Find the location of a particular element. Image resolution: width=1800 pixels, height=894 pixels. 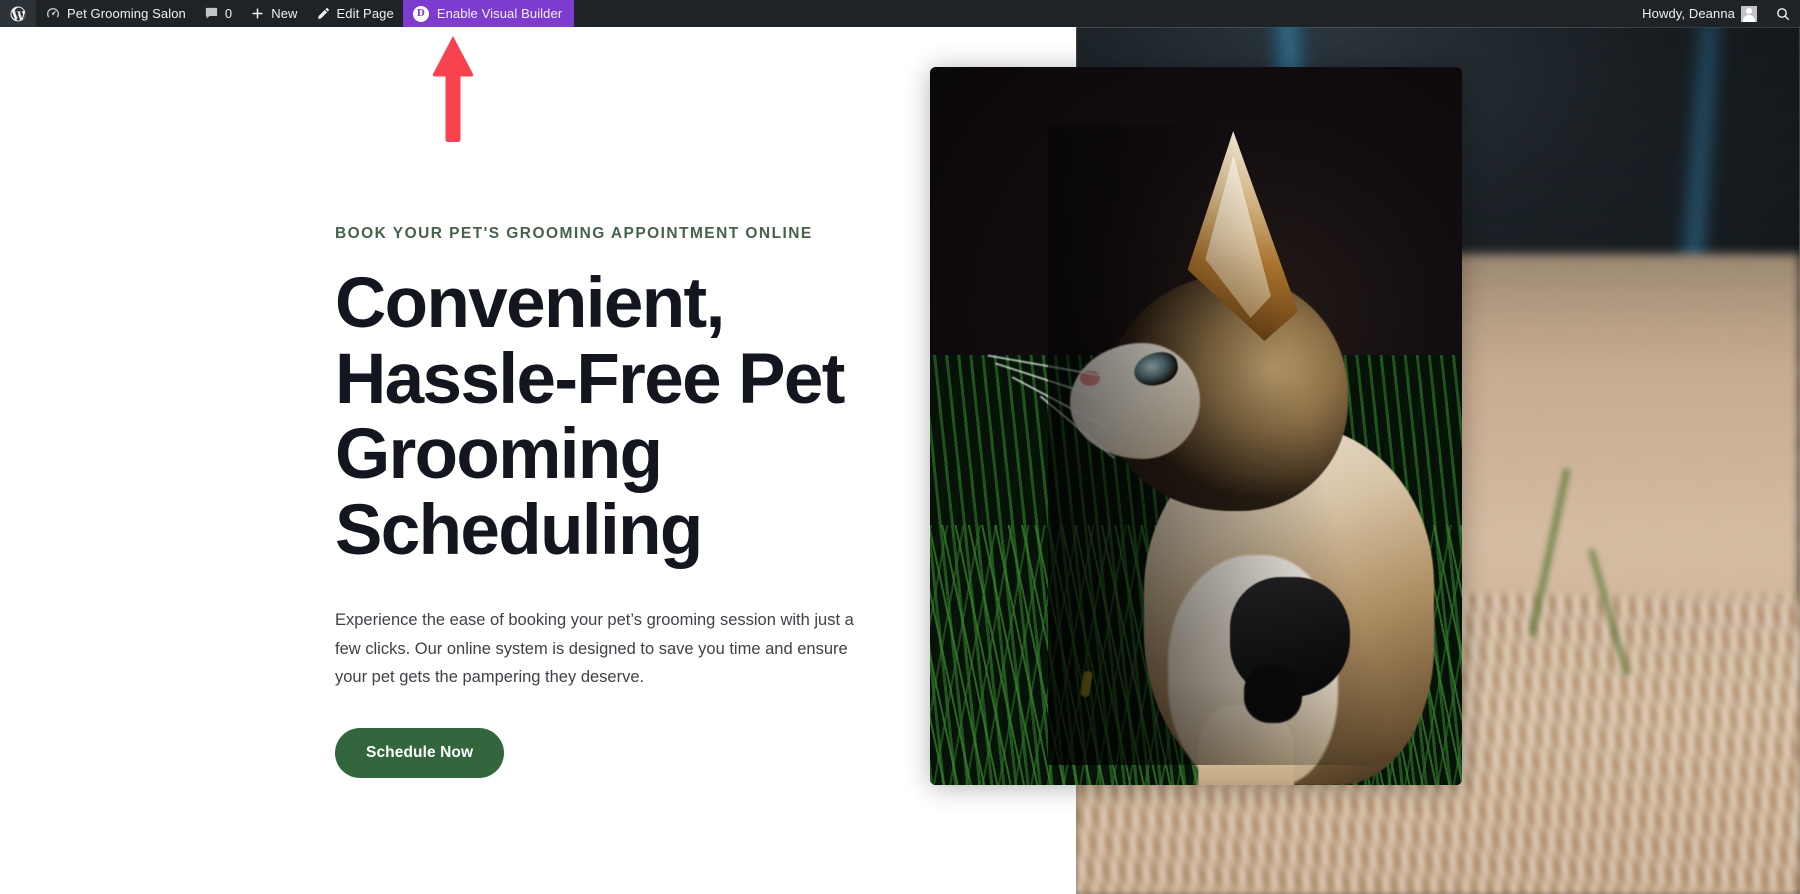

new-content-menu: New is located at coordinates (273, 13).